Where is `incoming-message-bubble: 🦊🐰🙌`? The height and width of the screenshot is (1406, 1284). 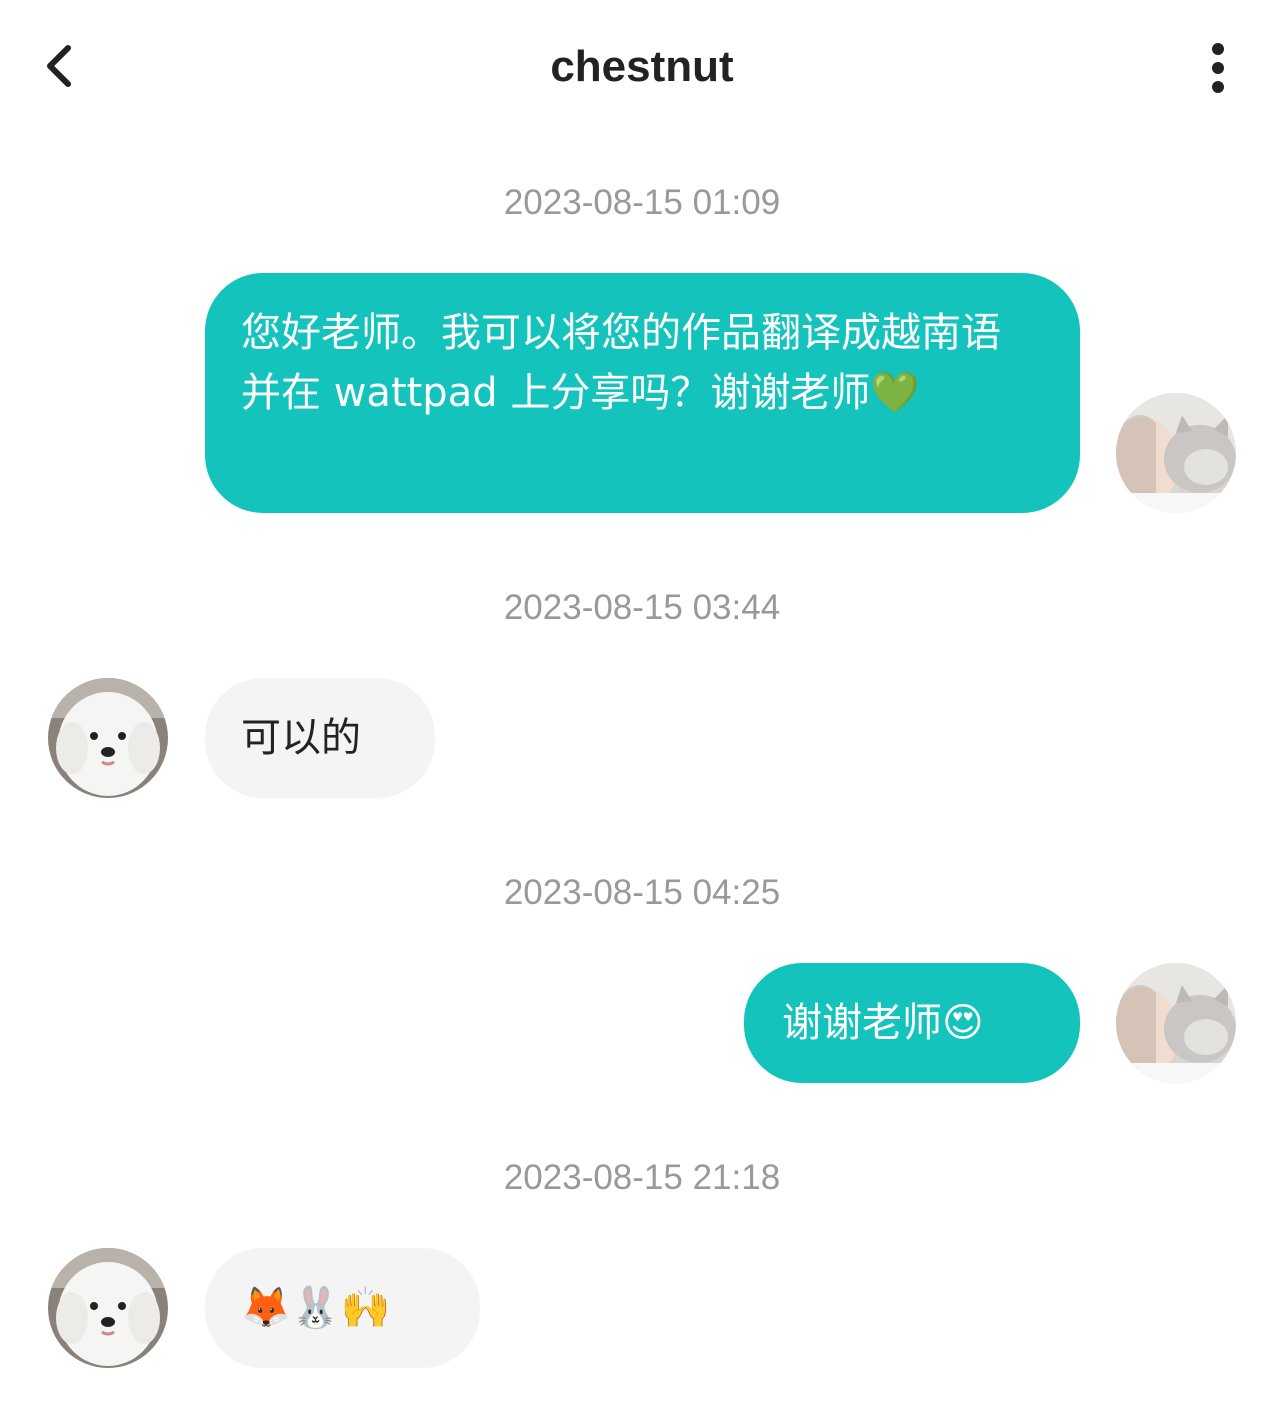
incoming-message-bubble: 🦊🐰🙌 is located at coordinates (342, 1308).